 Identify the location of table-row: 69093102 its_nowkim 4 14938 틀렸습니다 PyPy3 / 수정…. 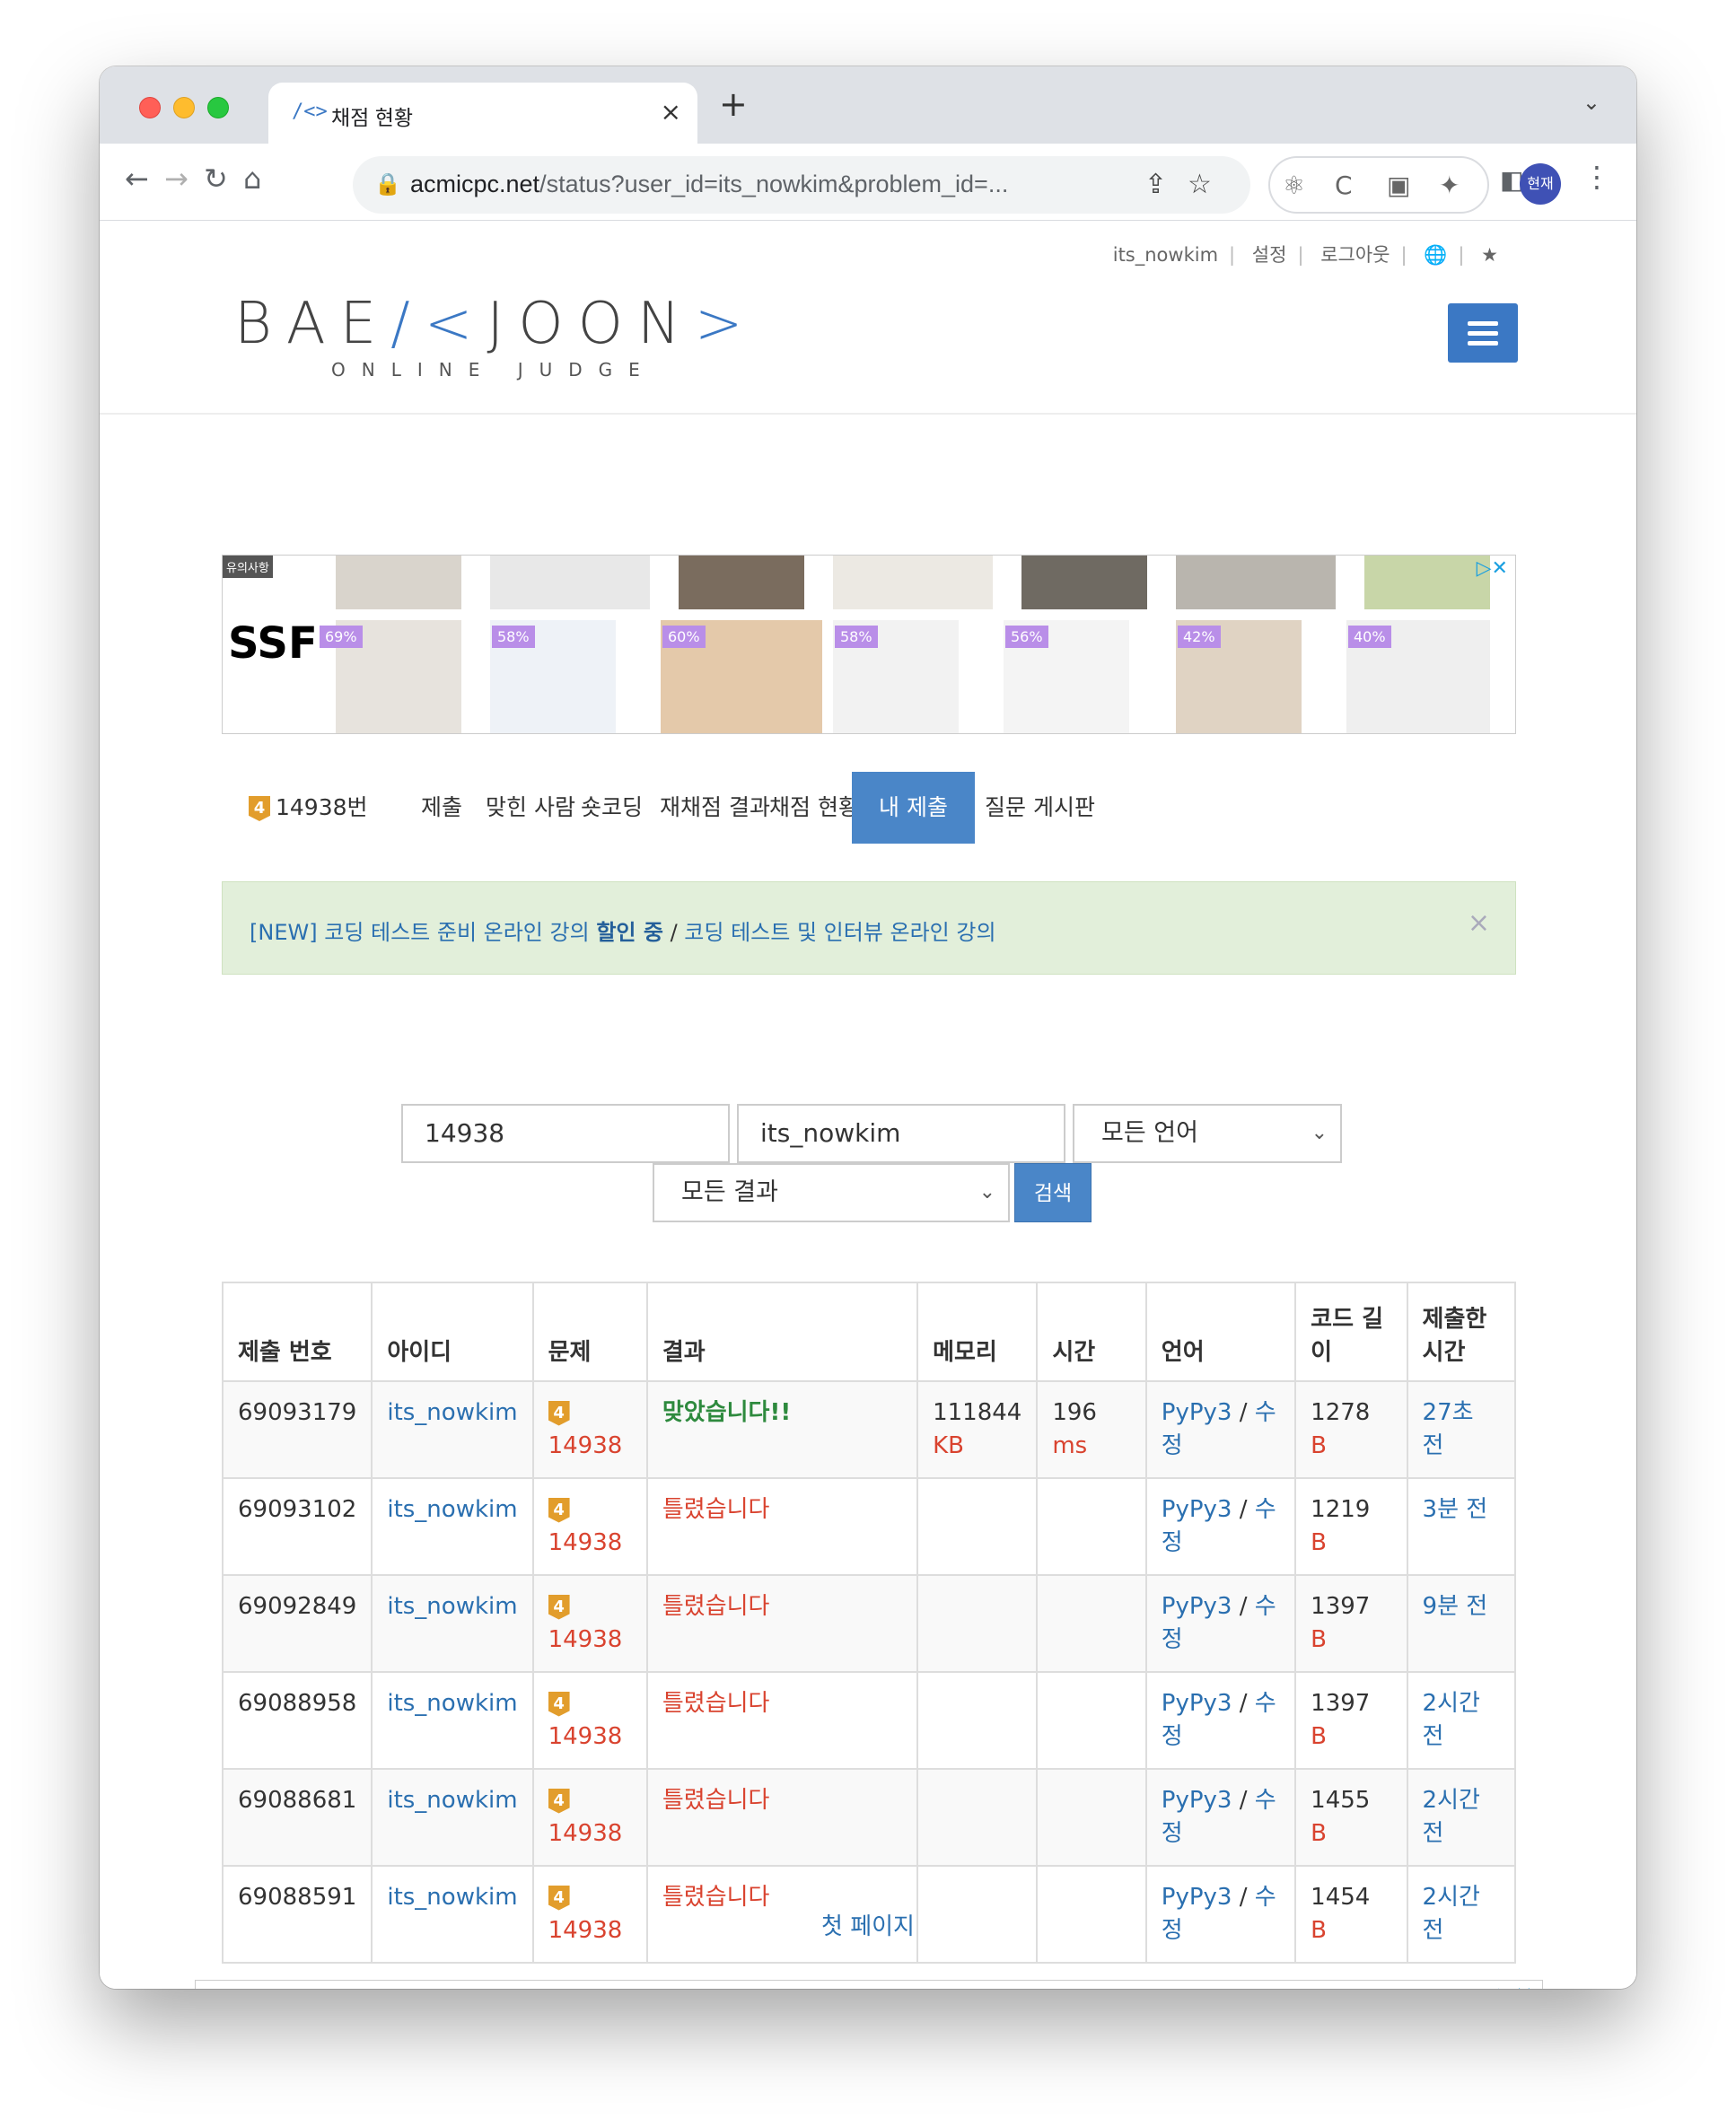
(869, 1526).